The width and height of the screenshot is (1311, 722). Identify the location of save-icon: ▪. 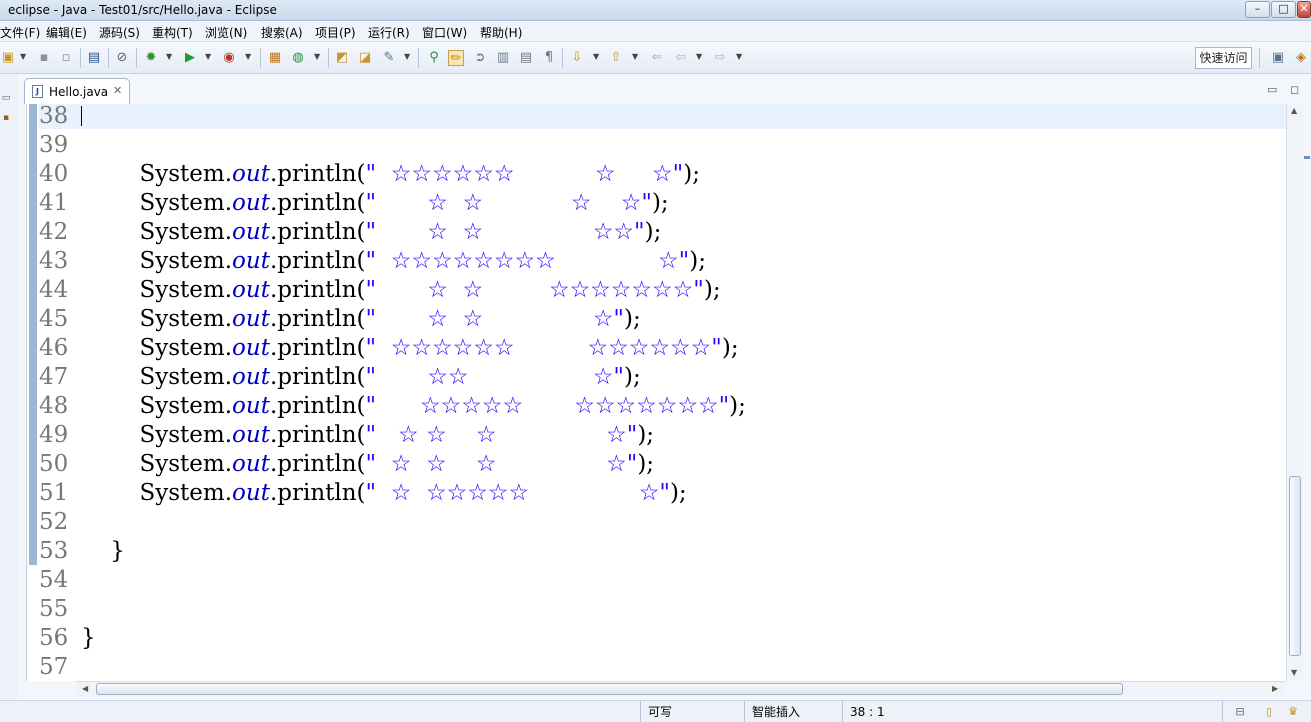
(44, 58).